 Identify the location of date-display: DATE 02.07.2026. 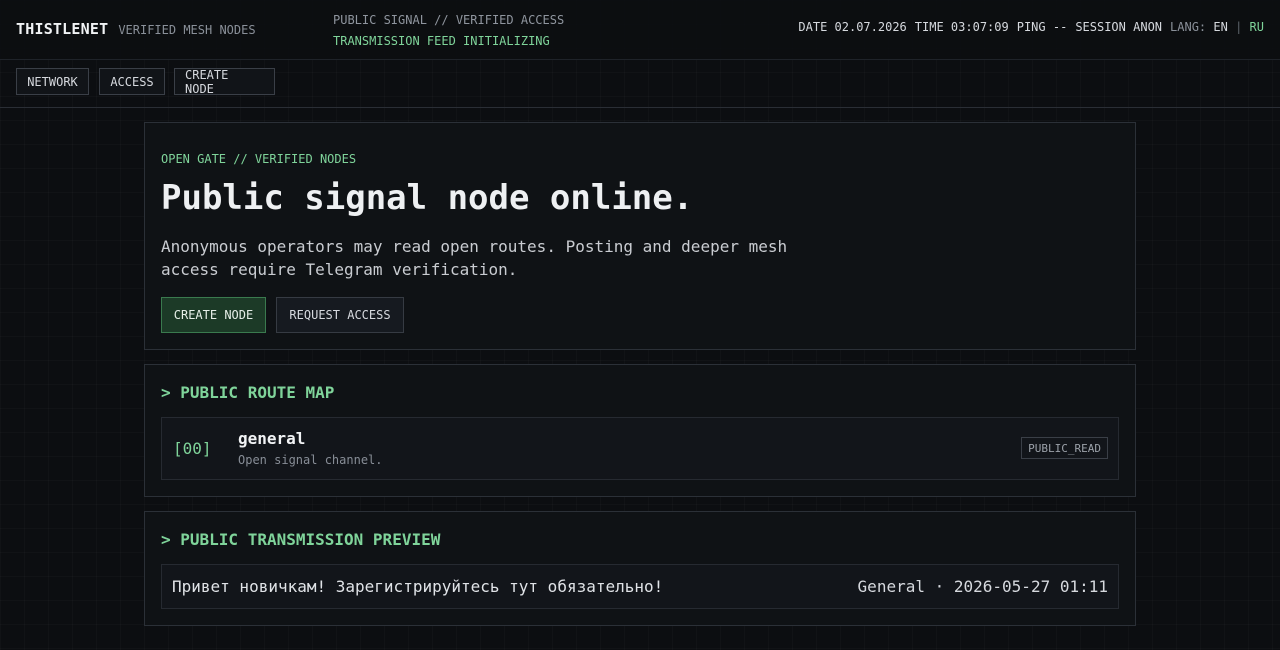
(852, 27).